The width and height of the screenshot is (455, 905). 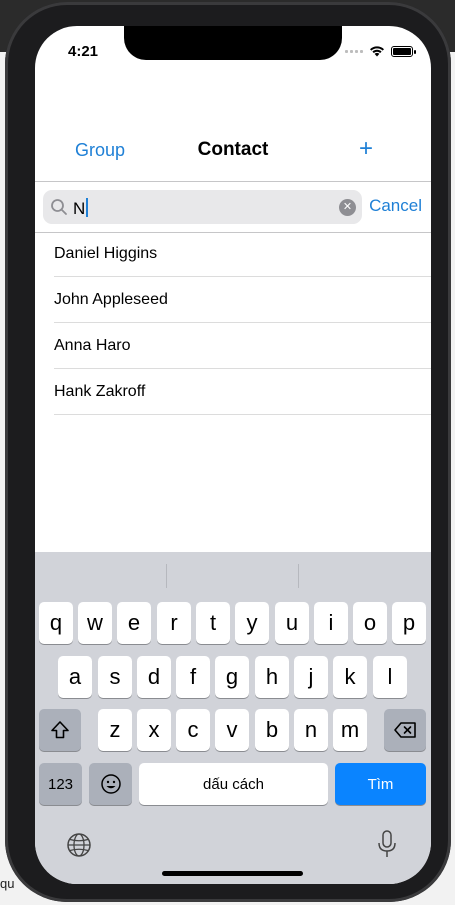 I want to click on key-a: a, so click(x=75, y=677).